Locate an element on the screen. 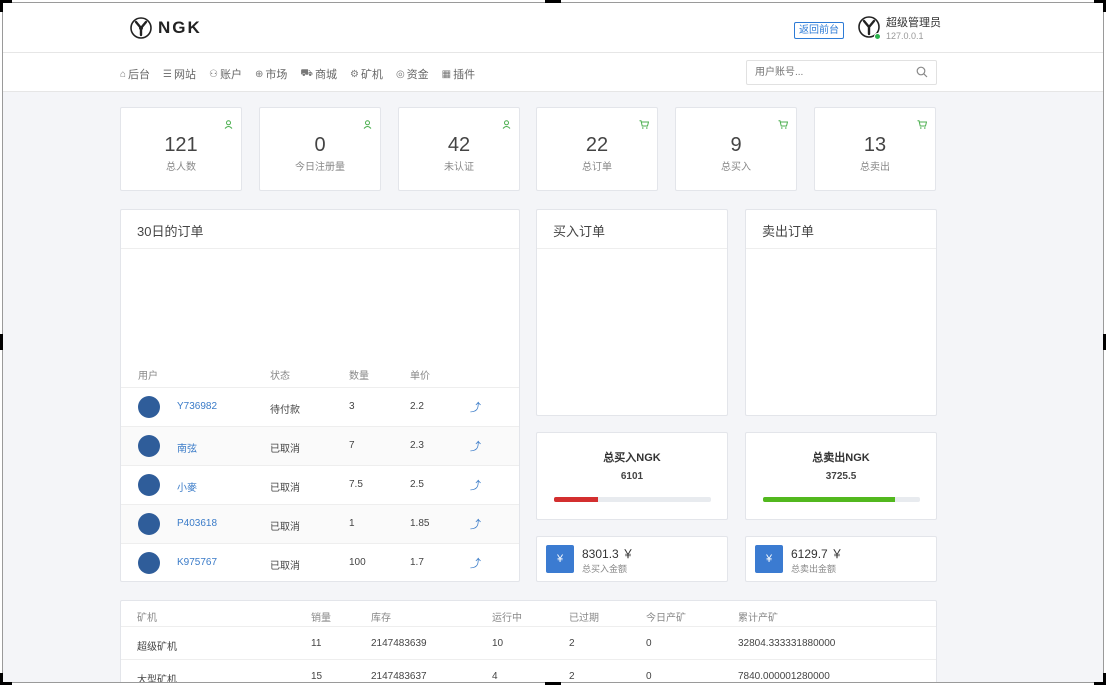  column-header: 已过期 is located at coordinates (584, 618).